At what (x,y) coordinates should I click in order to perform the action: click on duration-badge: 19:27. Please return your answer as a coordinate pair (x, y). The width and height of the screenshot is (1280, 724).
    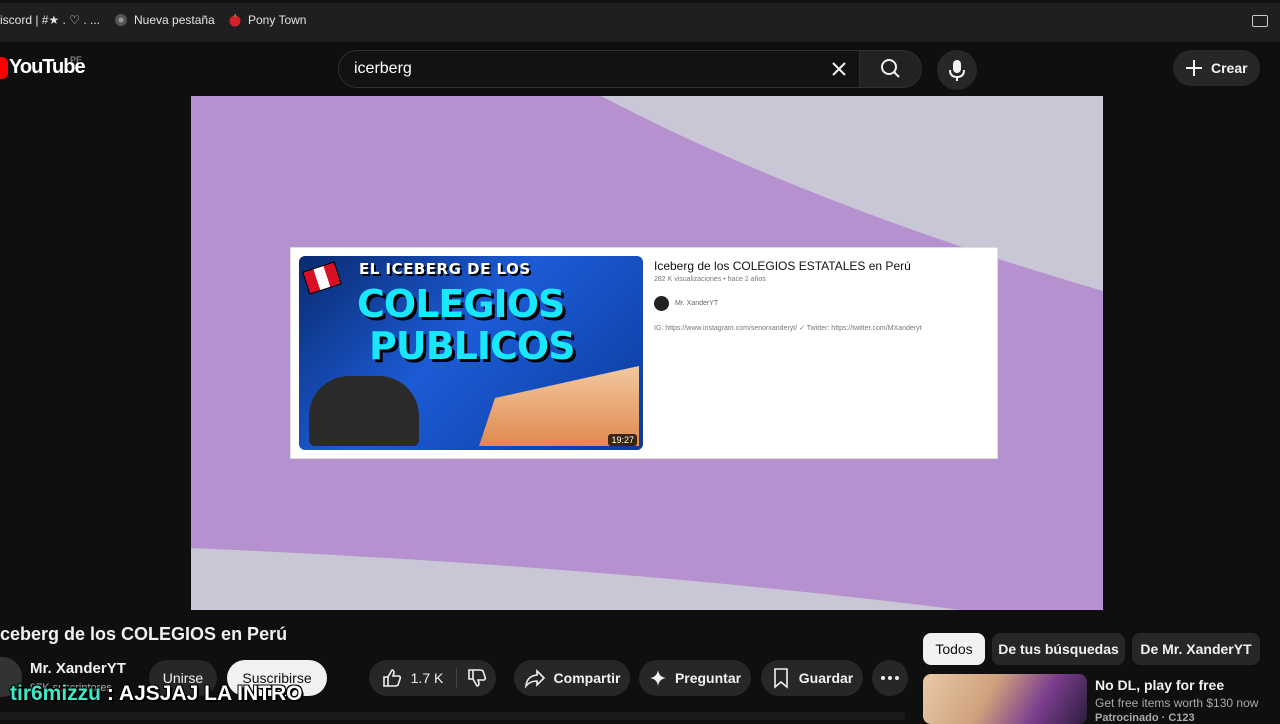
    Looking at the image, I should click on (622, 440).